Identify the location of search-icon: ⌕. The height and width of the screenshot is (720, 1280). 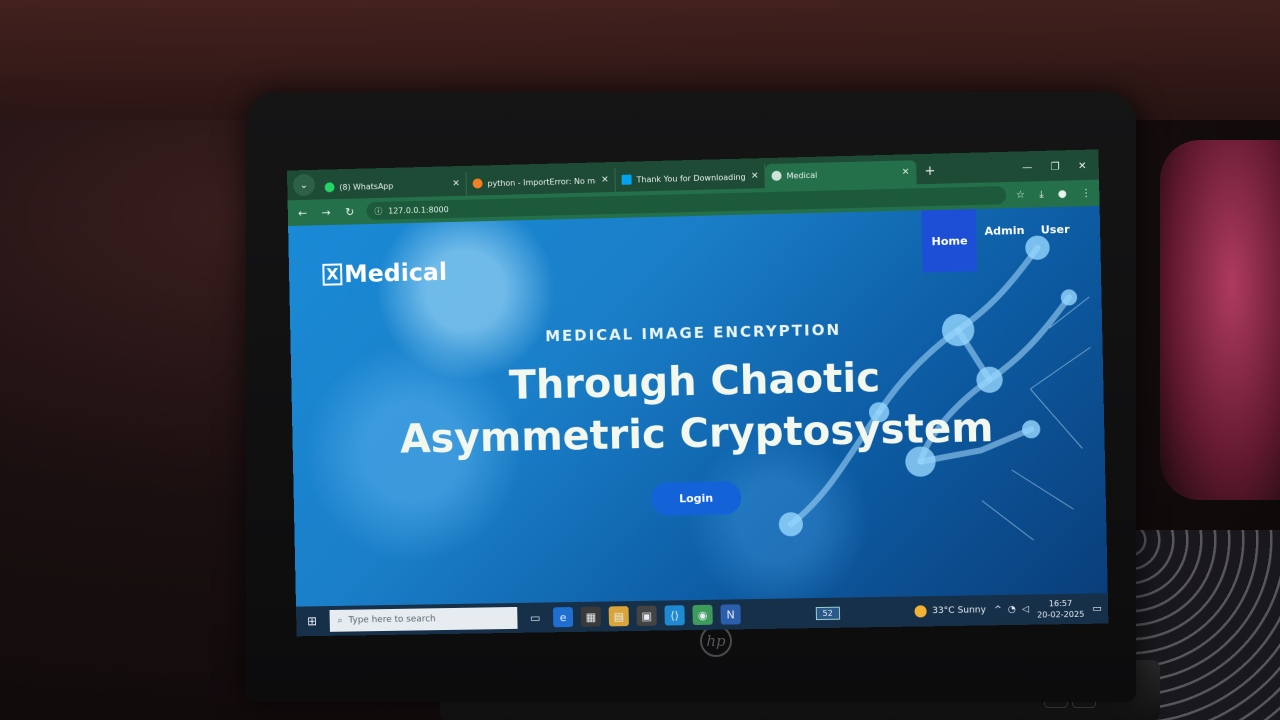
(340, 620).